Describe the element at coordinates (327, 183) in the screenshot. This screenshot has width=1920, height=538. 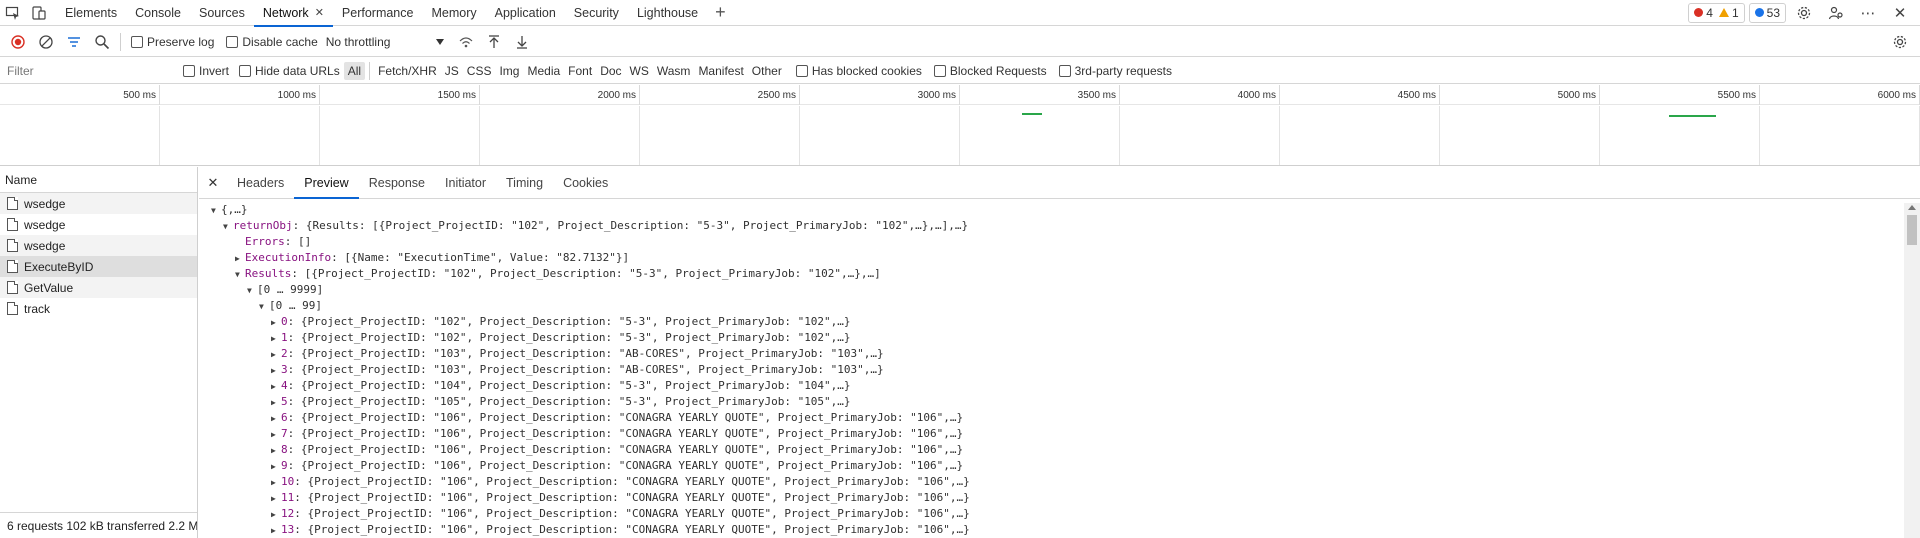
I see `details-tab-preview: Preview` at that location.